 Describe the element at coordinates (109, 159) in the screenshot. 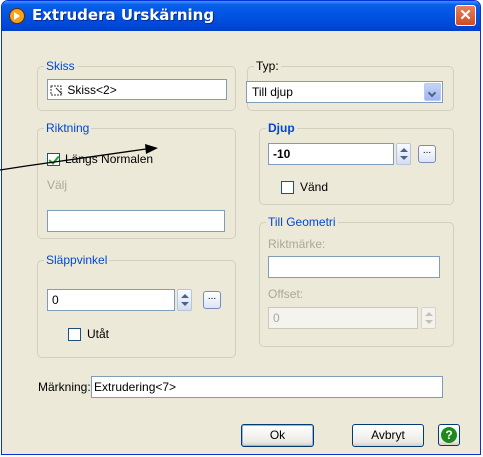

I see `along-normal-label: Längs Normalen` at that location.